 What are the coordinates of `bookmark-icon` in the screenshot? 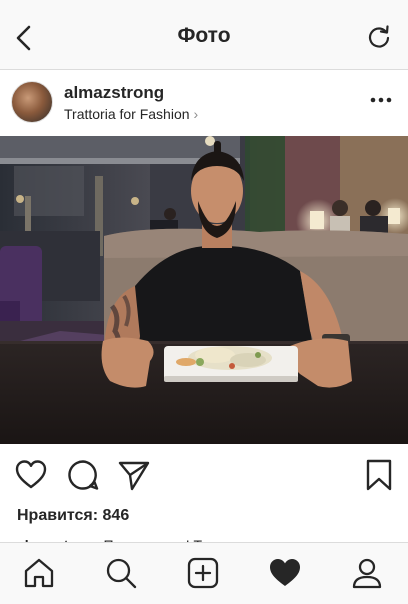 It's located at (379, 475).